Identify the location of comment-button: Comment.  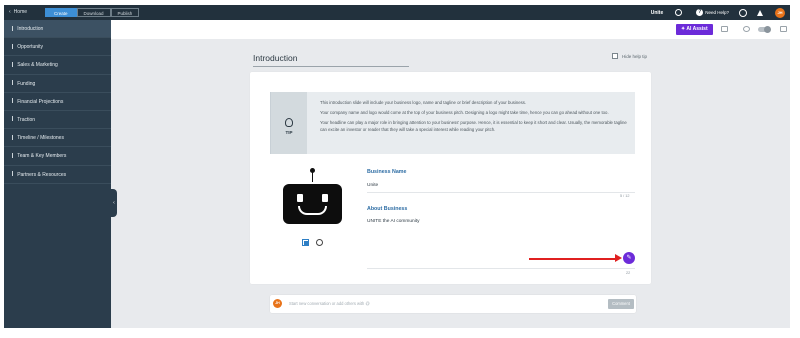
(621, 304).